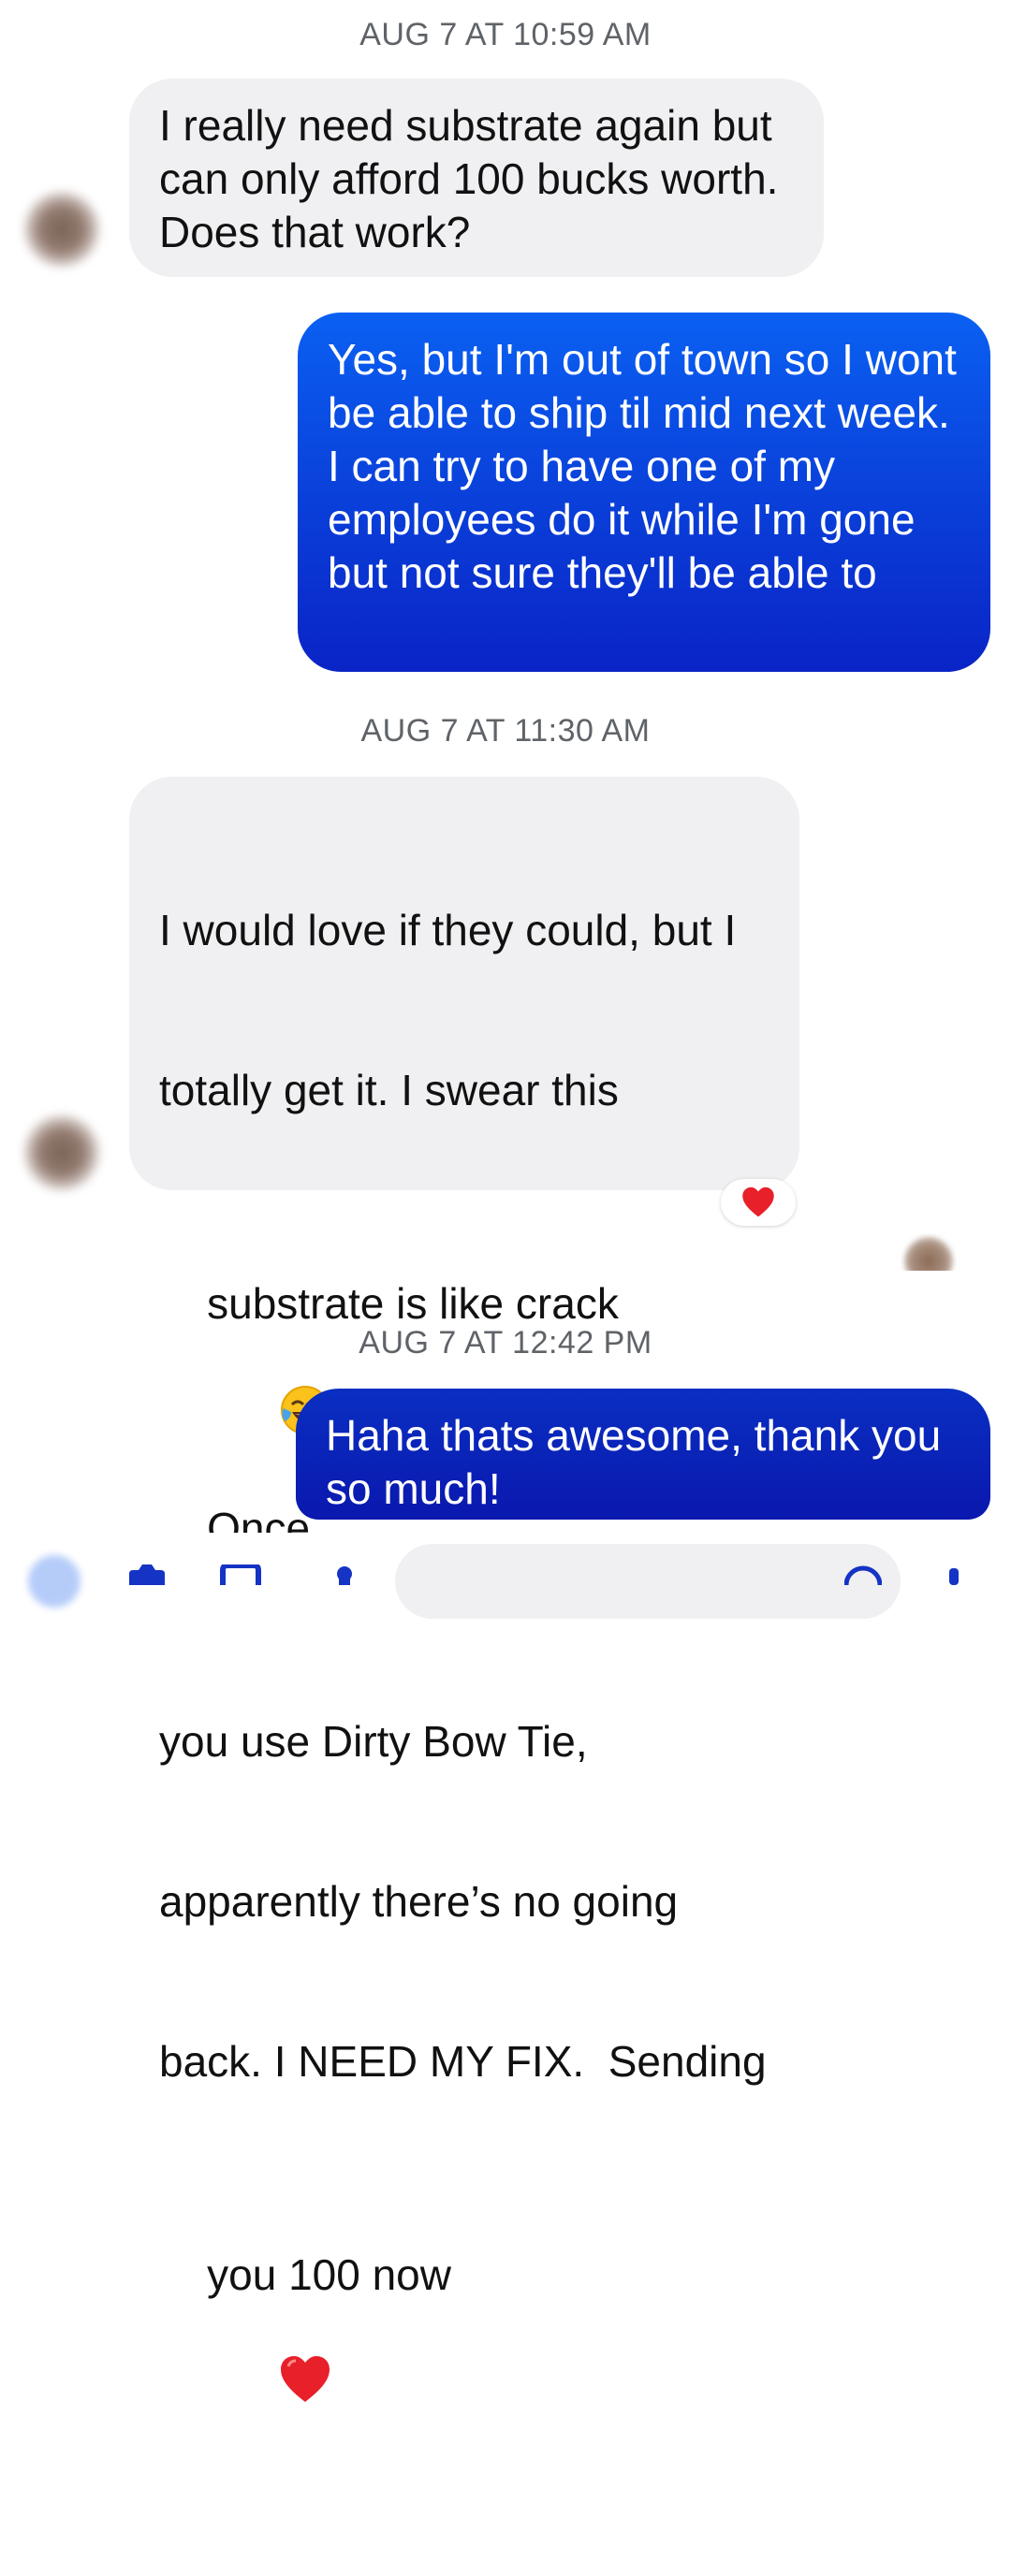 The width and height of the screenshot is (1011, 2576). I want to click on camera-icon, so click(146, 1575).